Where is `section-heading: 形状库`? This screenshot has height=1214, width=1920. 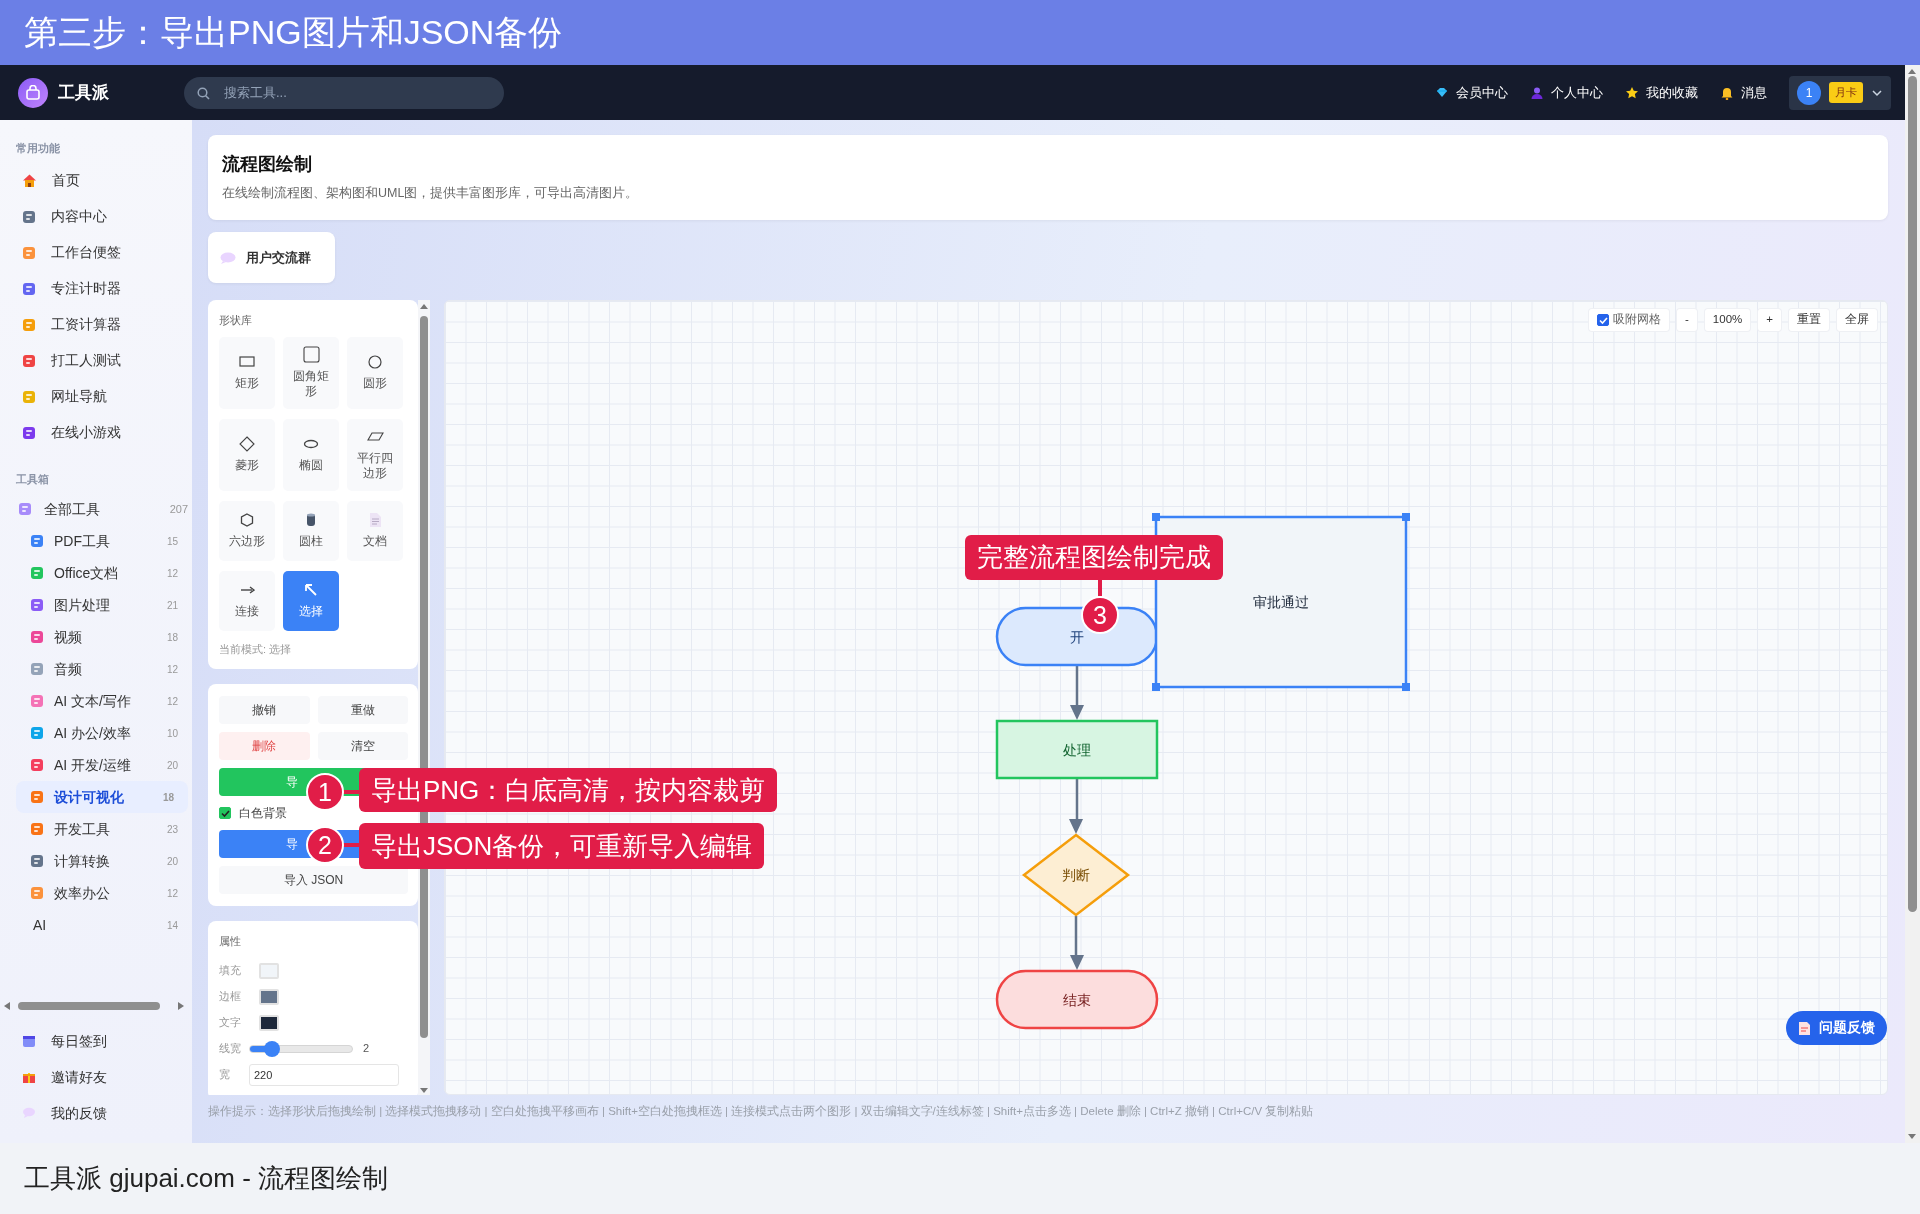
section-heading: 形状库 is located at coordinates (236, 320).